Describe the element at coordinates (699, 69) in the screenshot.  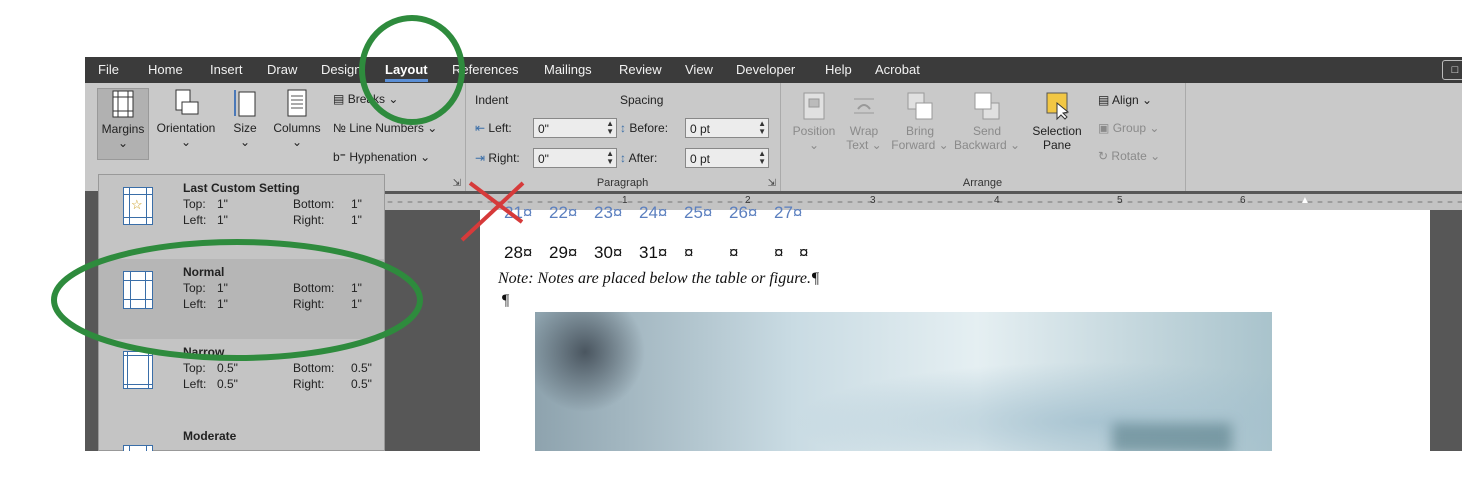
I see `tab-view: View` at that location.